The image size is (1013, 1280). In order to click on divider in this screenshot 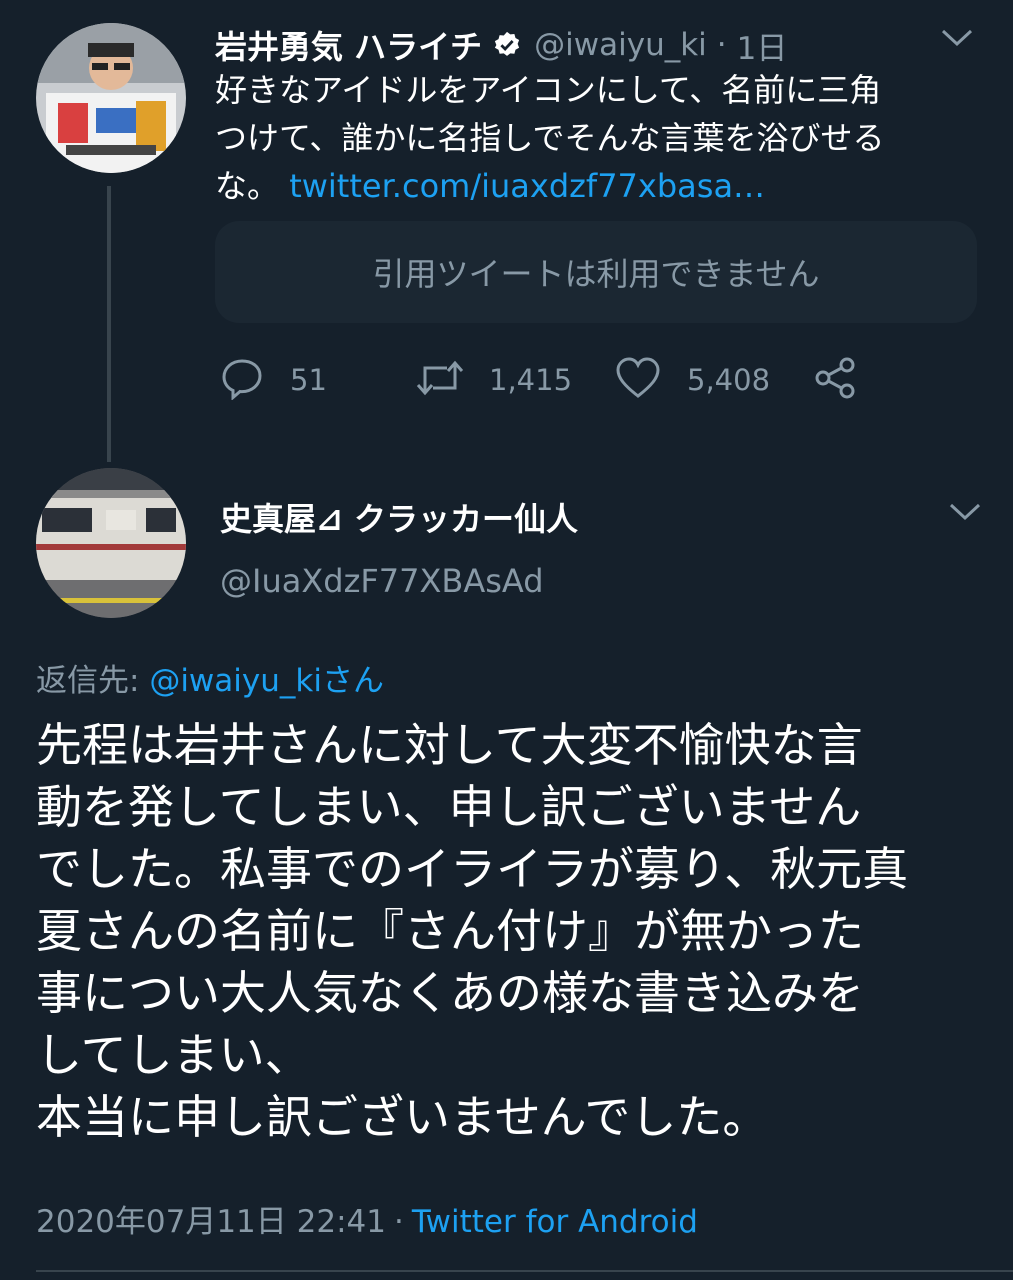, I will do `click(524, 1271)`.